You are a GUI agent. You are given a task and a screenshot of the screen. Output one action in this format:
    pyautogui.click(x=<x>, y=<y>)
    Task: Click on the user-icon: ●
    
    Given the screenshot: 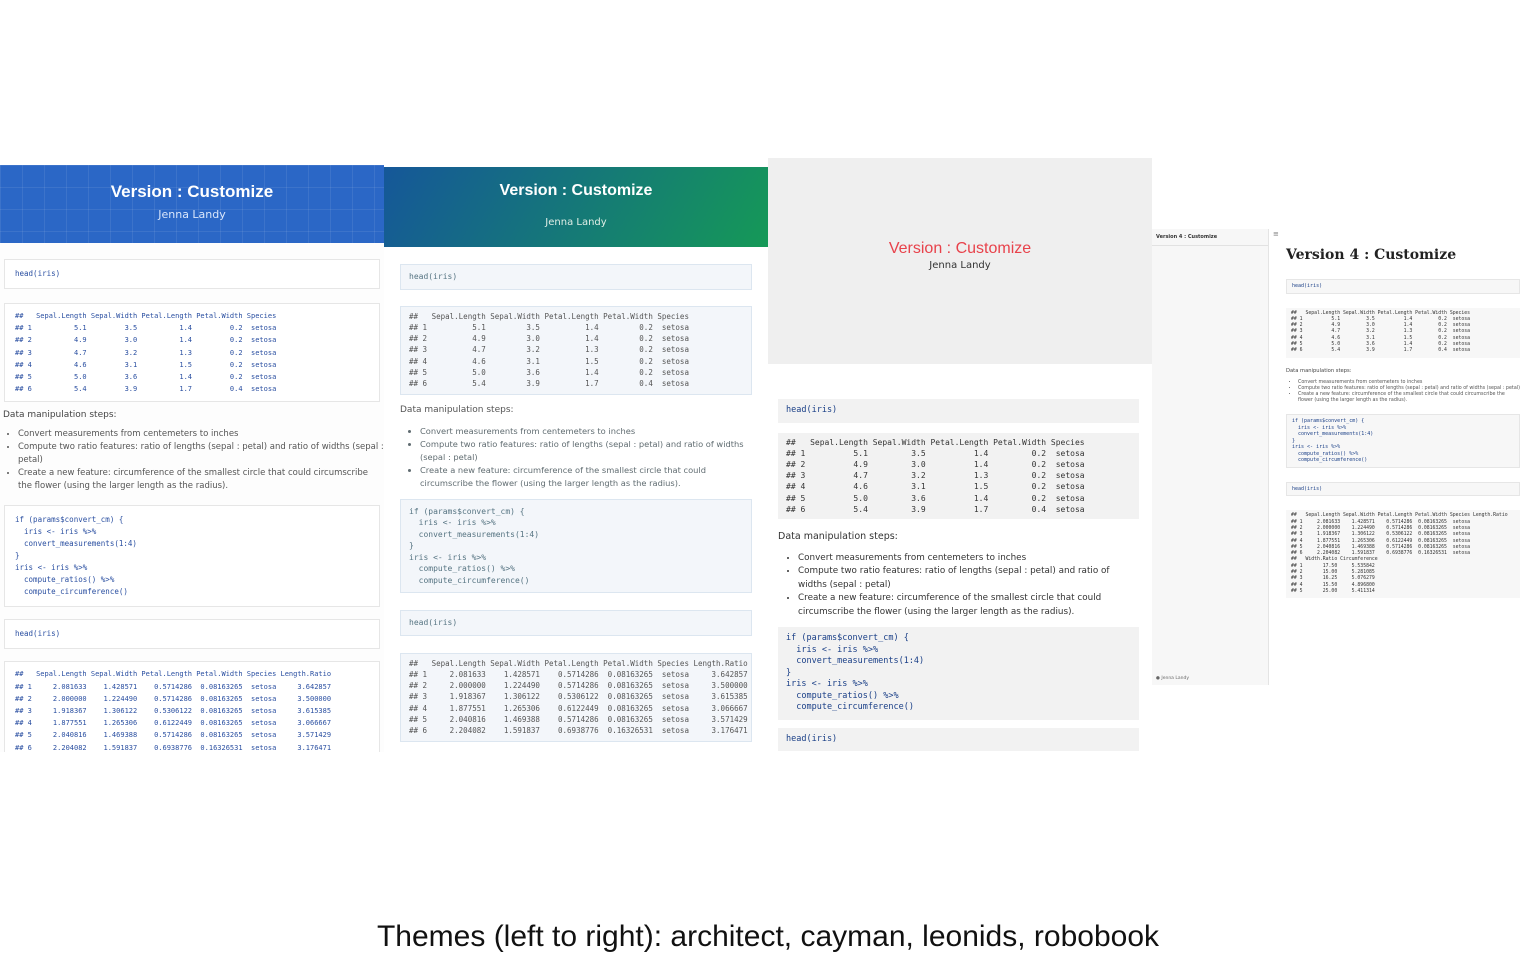 What is the action you would take?
    pyautogui.click(x=1158, y=678)
    